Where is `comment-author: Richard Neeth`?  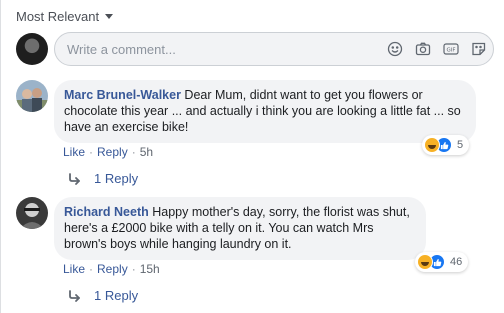
comment-author: Richard Neeth is located at coordinates (106, 212).